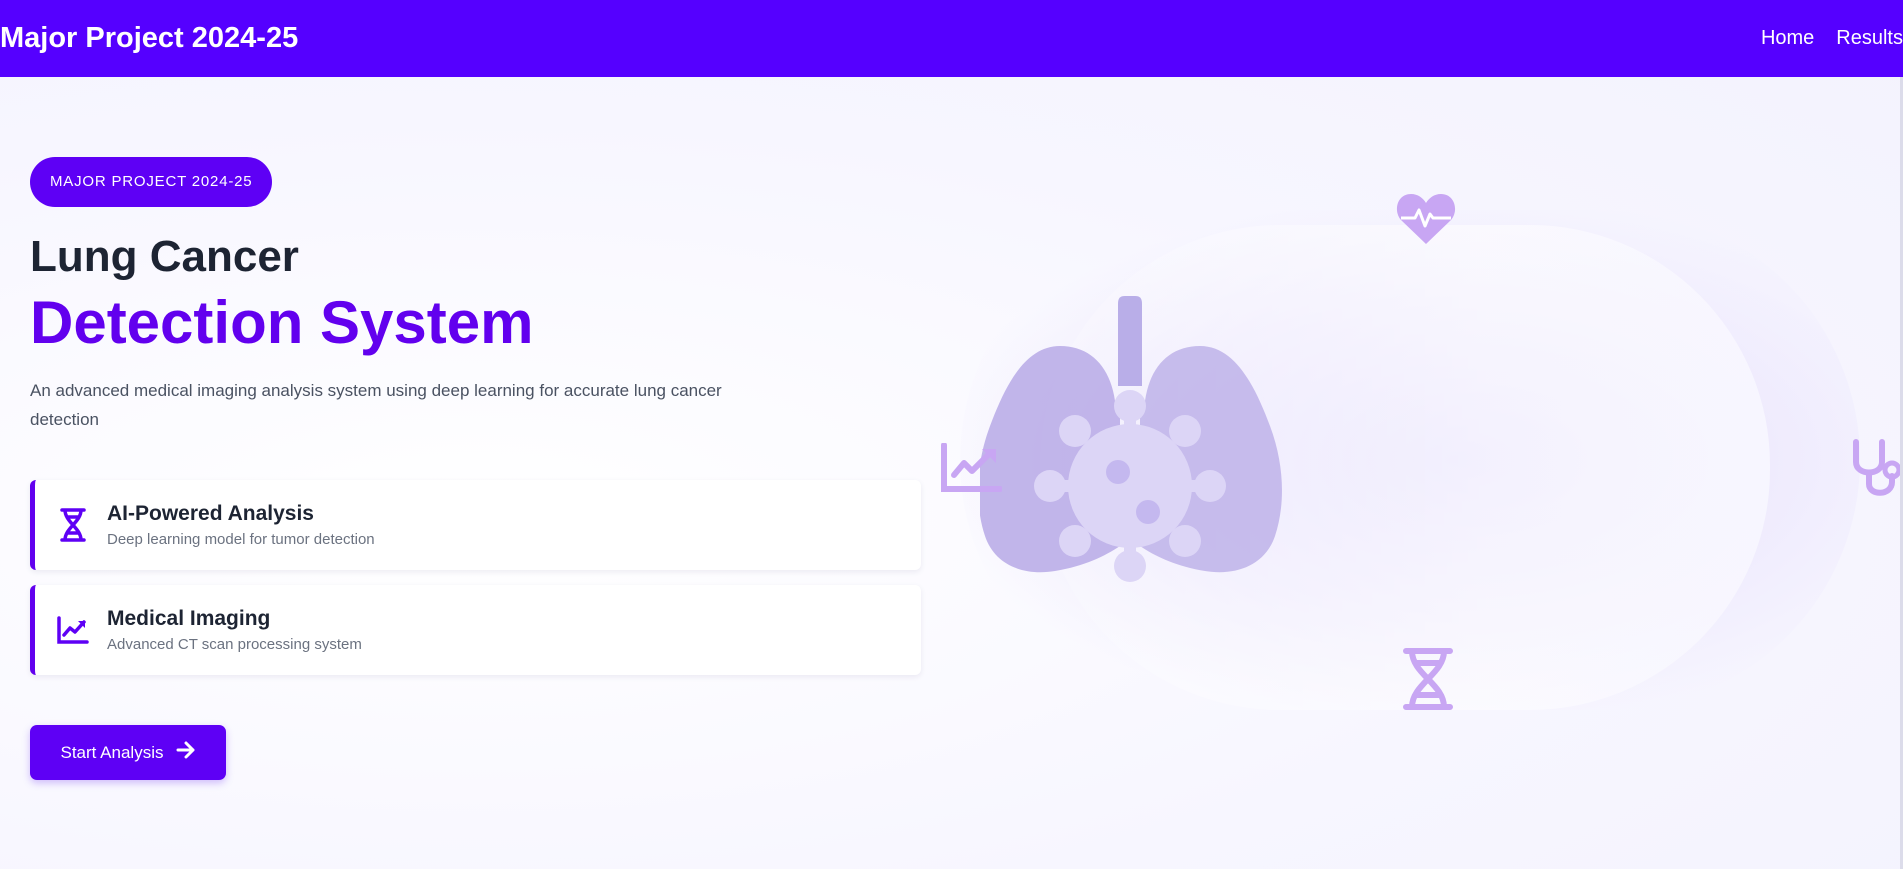 Image resolution: width=1903 pixels, height=869 pixels. What do you see at coordinates (186, 752) in the screenshot?
I see `arrow-right-icon` at bounding box center [186, 752].